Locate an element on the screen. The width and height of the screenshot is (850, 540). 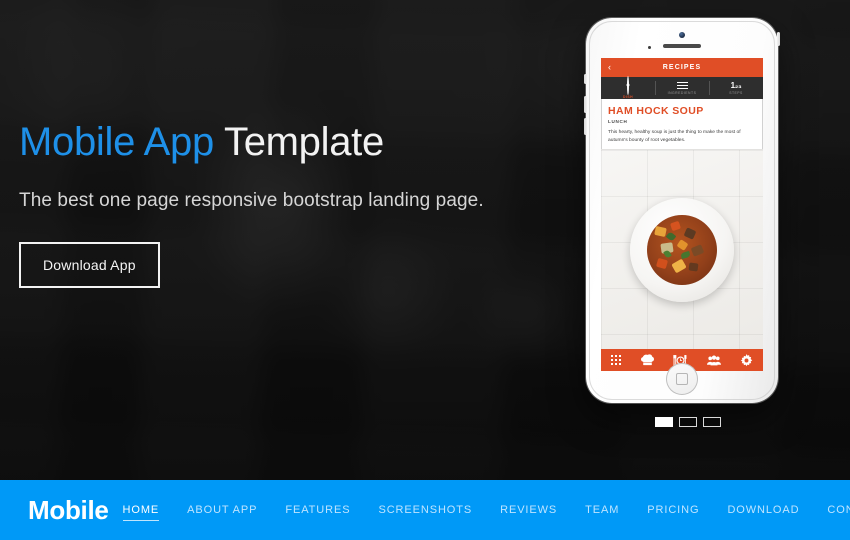
recipe-meal-type: LUNCH is located at coordinates (618, 121).